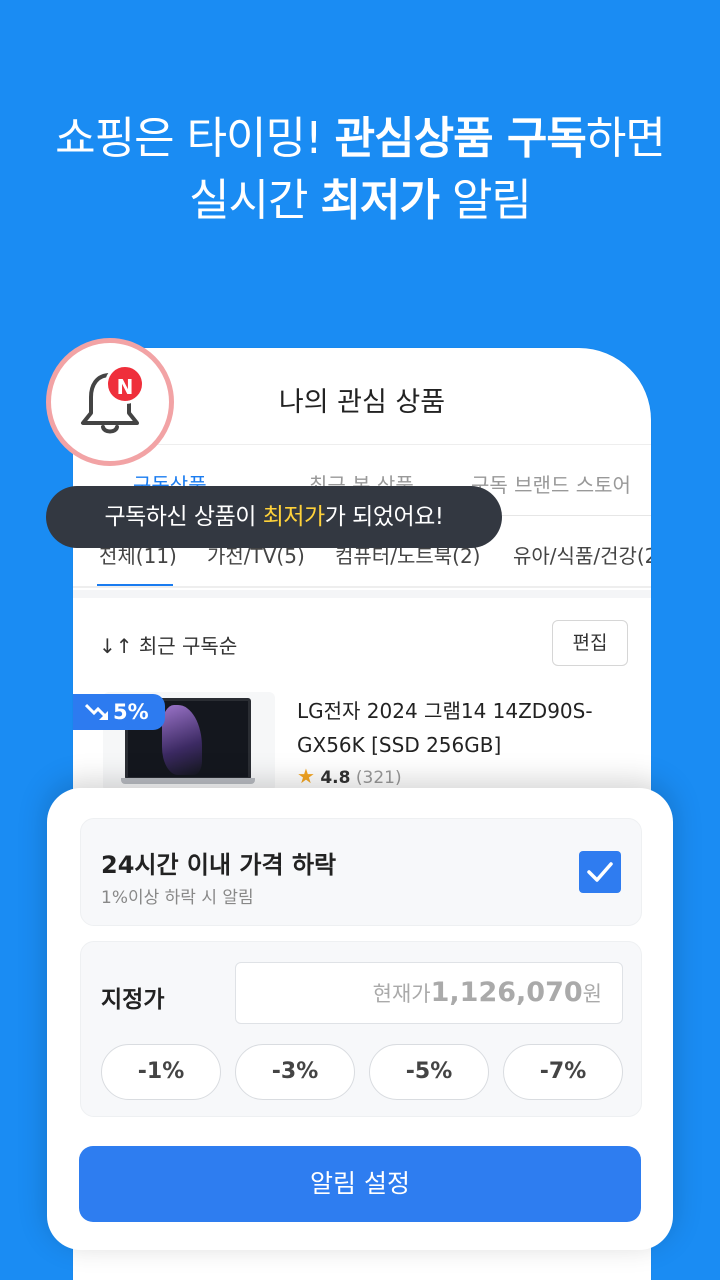  I want to click on sort-label: 최근 구독순, so click(188, 646).